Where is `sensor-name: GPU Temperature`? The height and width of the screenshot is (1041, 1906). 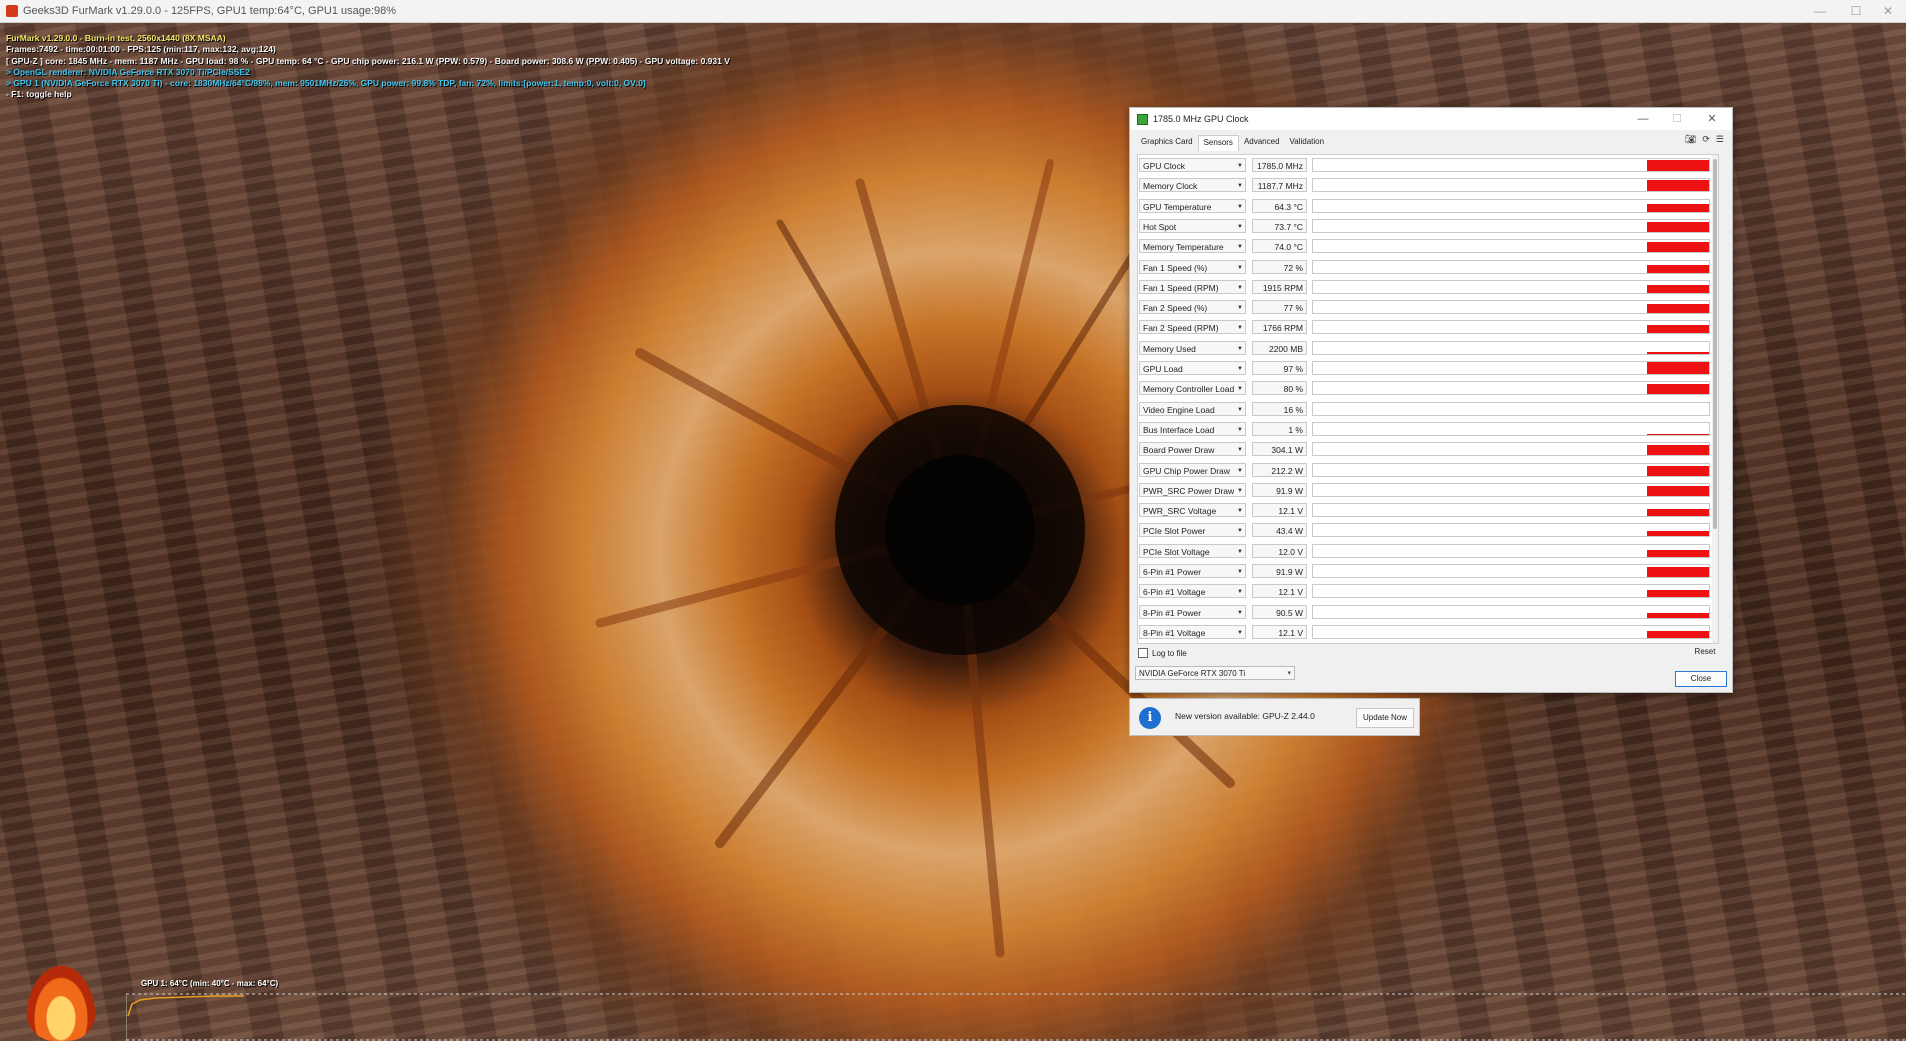
sensor-name: GPU Temperature is located at coordinates (1177, 206).